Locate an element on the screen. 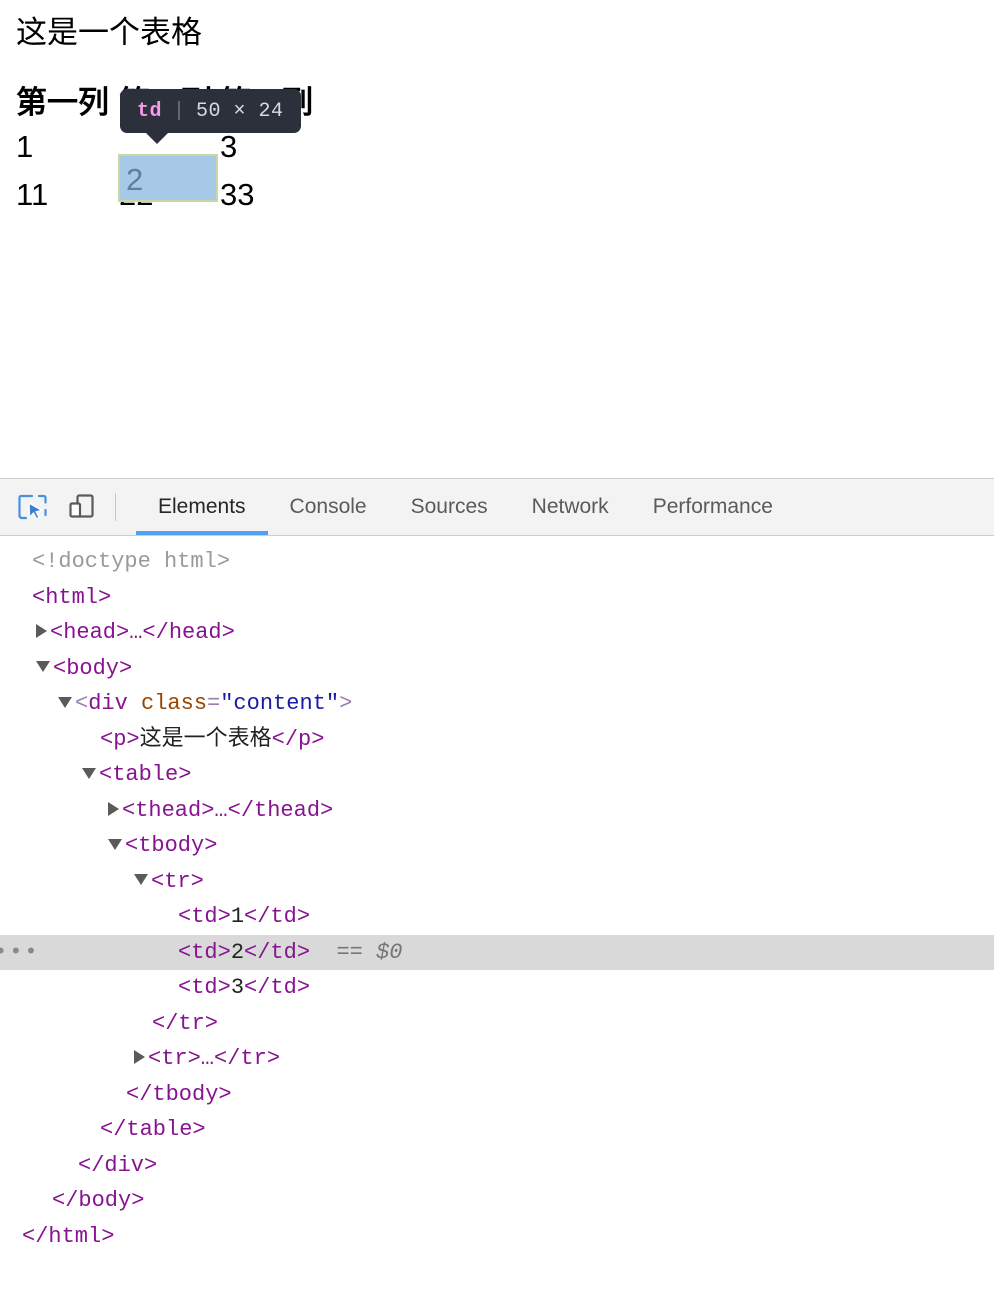  tab-console: Console is located at coordinates (328, 507).